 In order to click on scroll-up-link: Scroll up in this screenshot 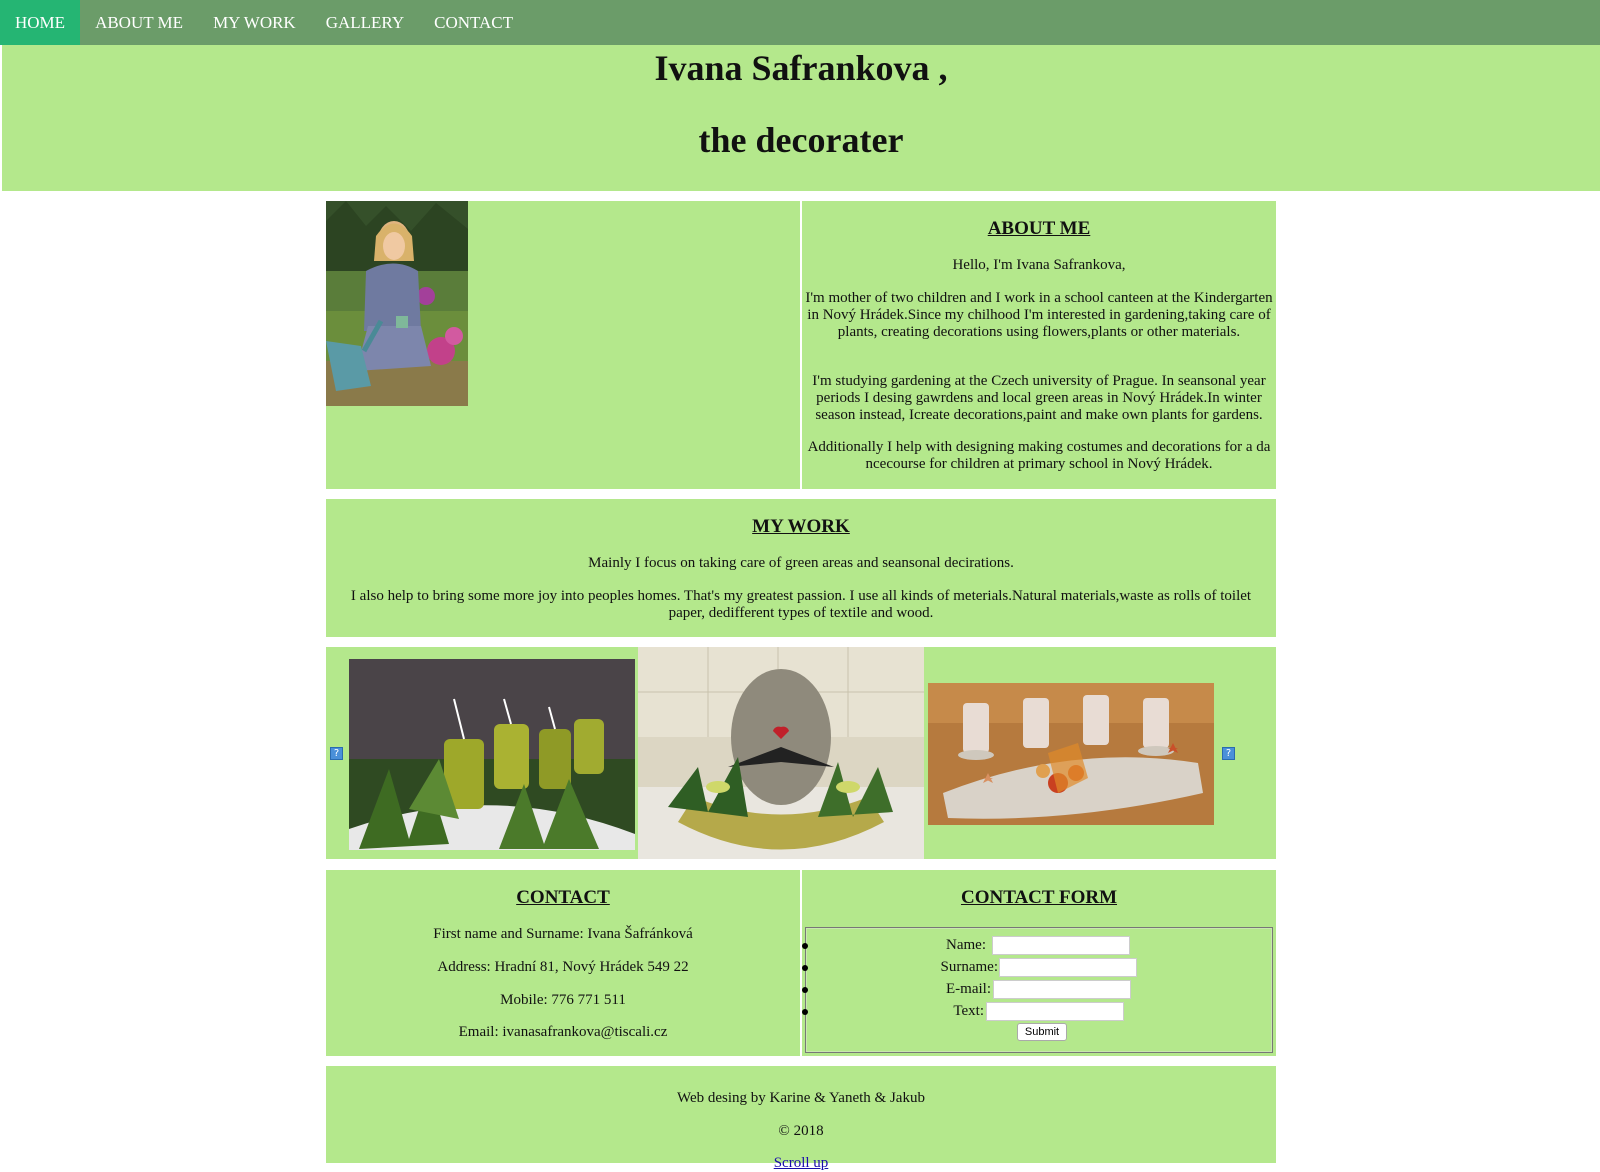, I will do `click(801, 1163)`.